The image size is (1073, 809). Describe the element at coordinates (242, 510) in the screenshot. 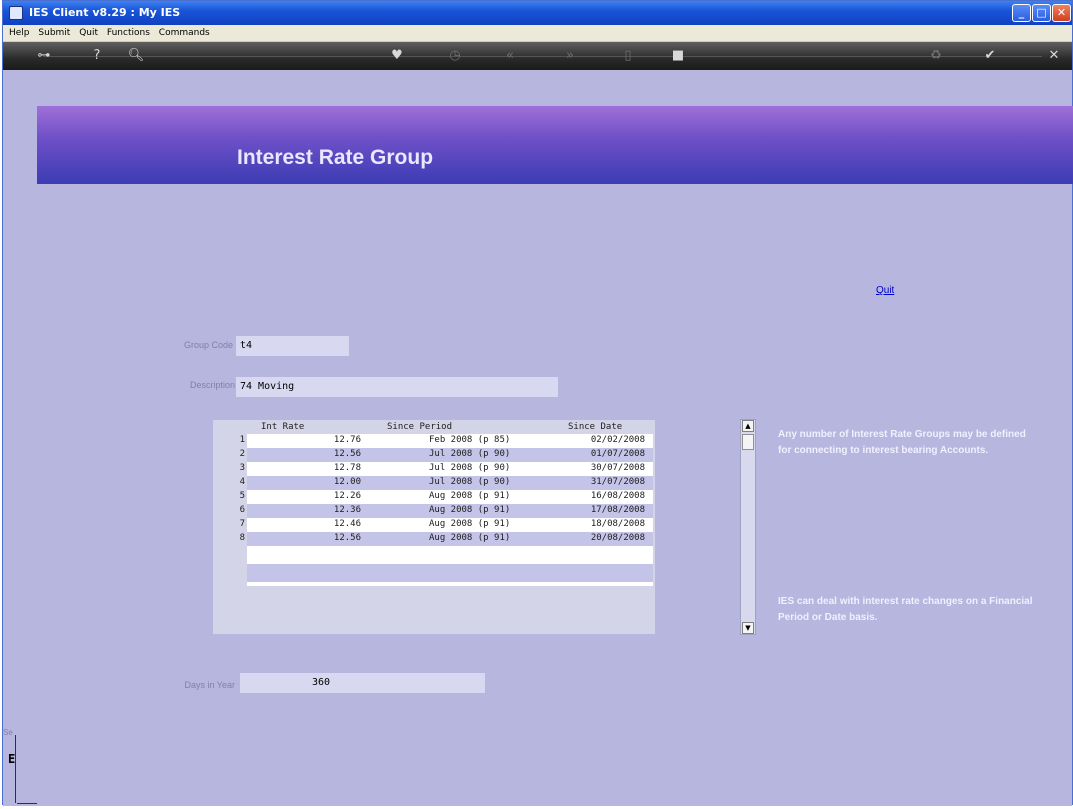

I see `row-number: 6` at that location.